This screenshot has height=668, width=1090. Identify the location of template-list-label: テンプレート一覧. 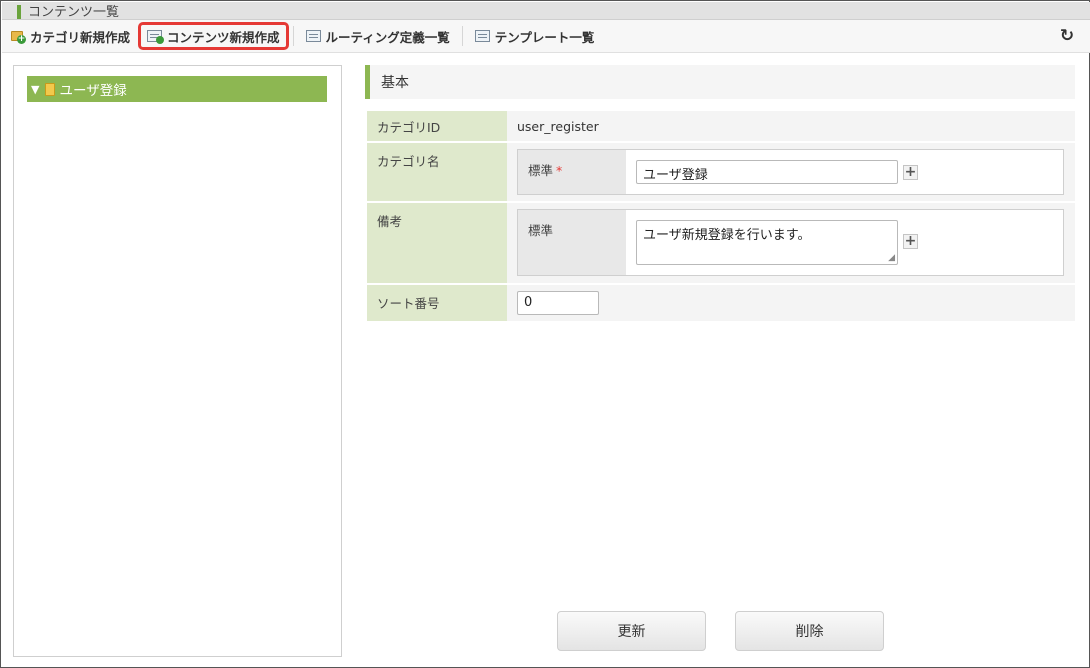
(544, 37).